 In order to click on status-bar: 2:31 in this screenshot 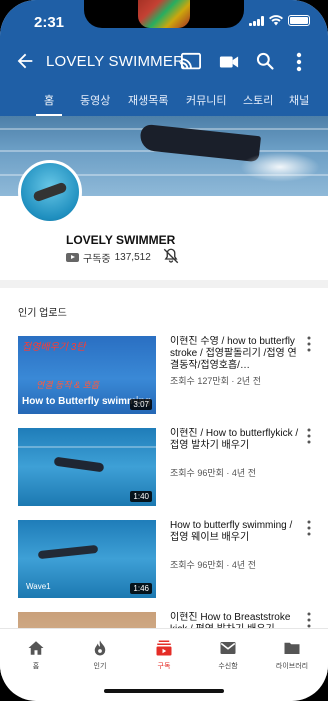, I will do `click(164, 21)`.